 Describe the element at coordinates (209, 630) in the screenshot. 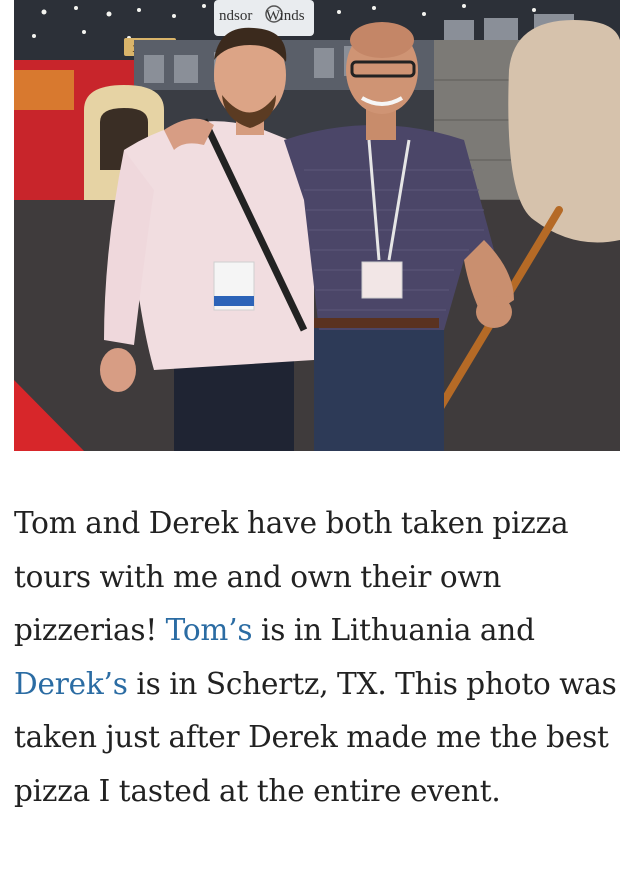

I see `toms-pizzeria-link: Tom’s` at that location.